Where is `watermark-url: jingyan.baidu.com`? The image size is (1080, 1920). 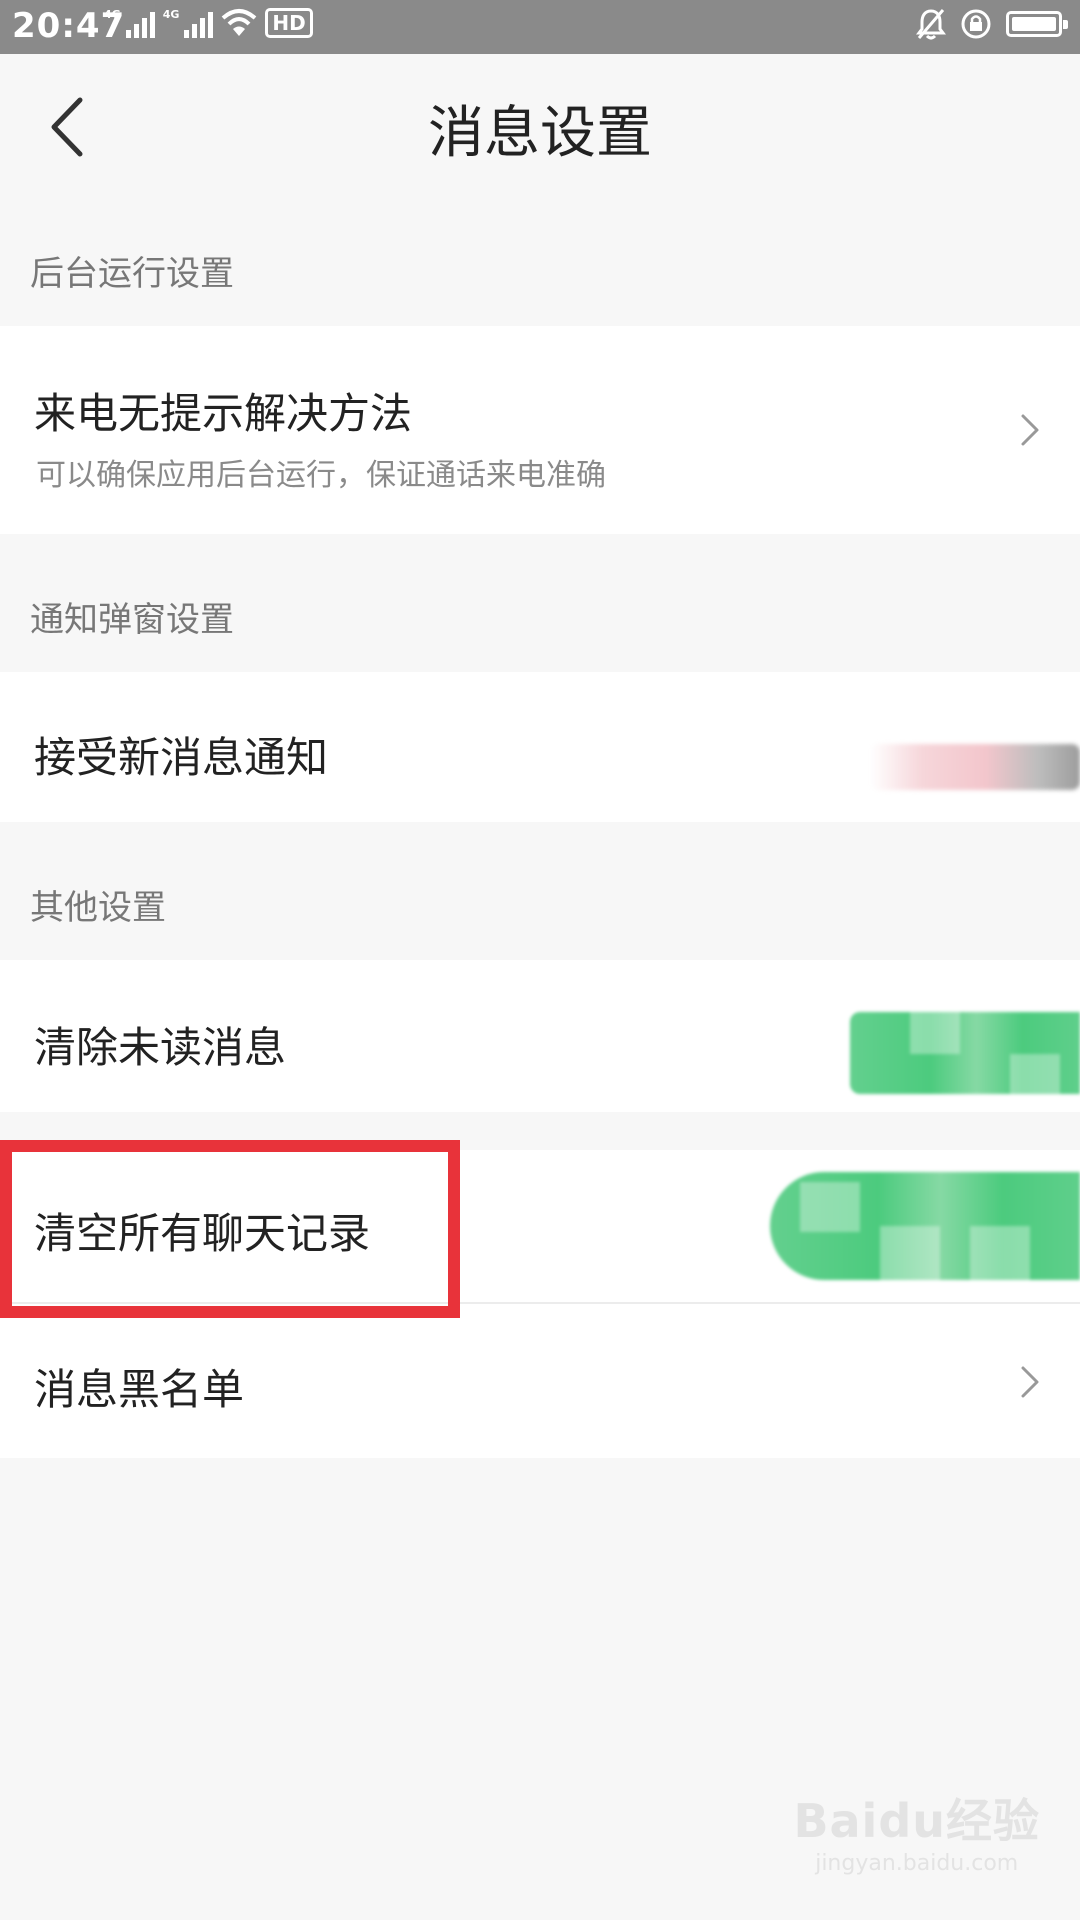
watermark-url: jingyan.baidu.com is located at coordinates (917, 1863).